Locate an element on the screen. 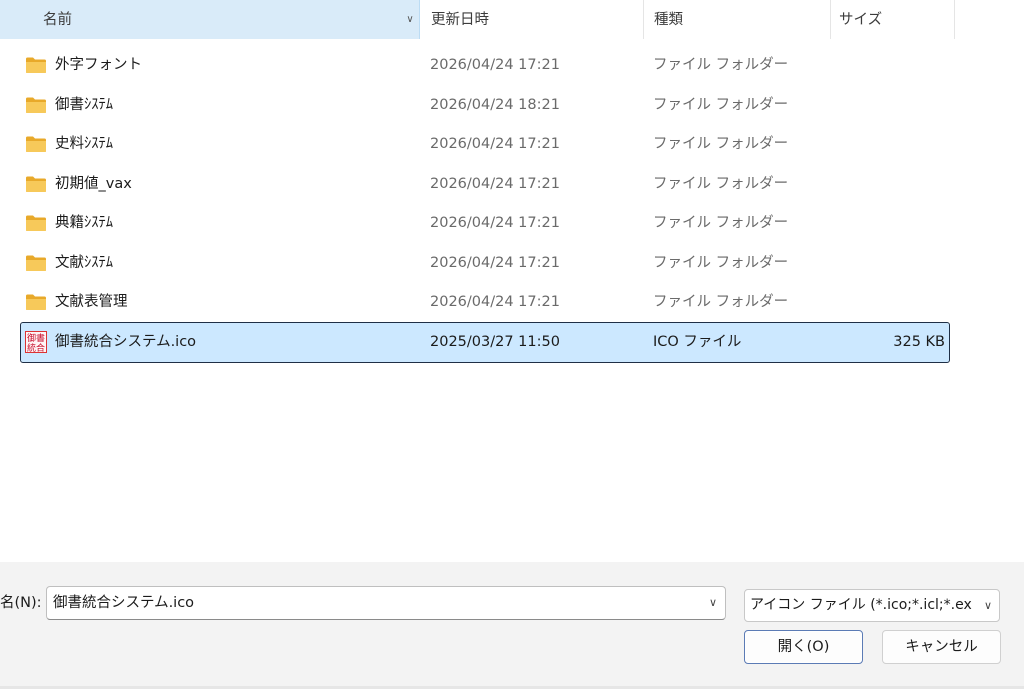 This screenshot has width=1024, height=689. file-row: 外字フォント 2026/04/24 17:21 ファイル フォルダー is located at coordinates (512, 66).